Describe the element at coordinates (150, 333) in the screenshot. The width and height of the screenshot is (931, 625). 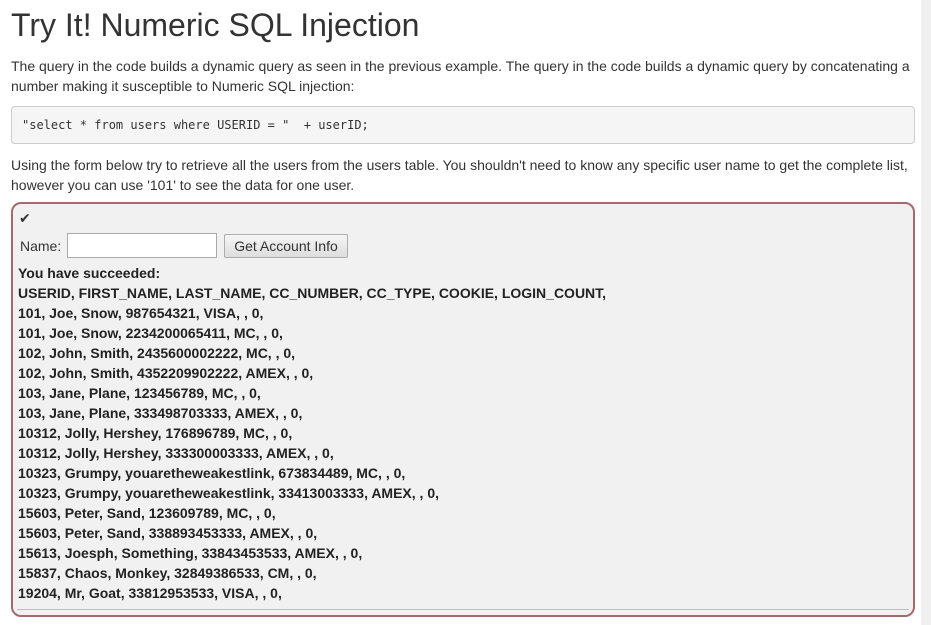
I see `result-row: 101, Joe, Snow, 2234200065411, MC, , 0,` at that location.